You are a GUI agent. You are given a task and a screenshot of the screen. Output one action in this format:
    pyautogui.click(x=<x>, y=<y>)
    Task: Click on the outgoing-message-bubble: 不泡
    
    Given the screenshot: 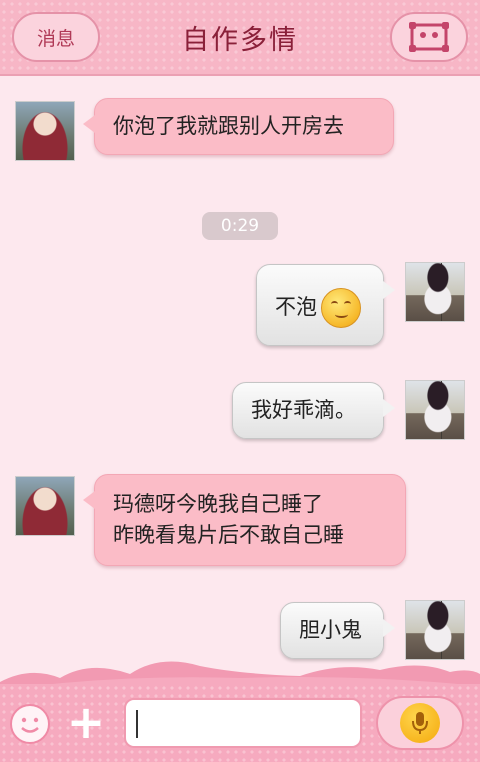 What is the action you would take?
    pyautogui.click(x=325, y=305)
    